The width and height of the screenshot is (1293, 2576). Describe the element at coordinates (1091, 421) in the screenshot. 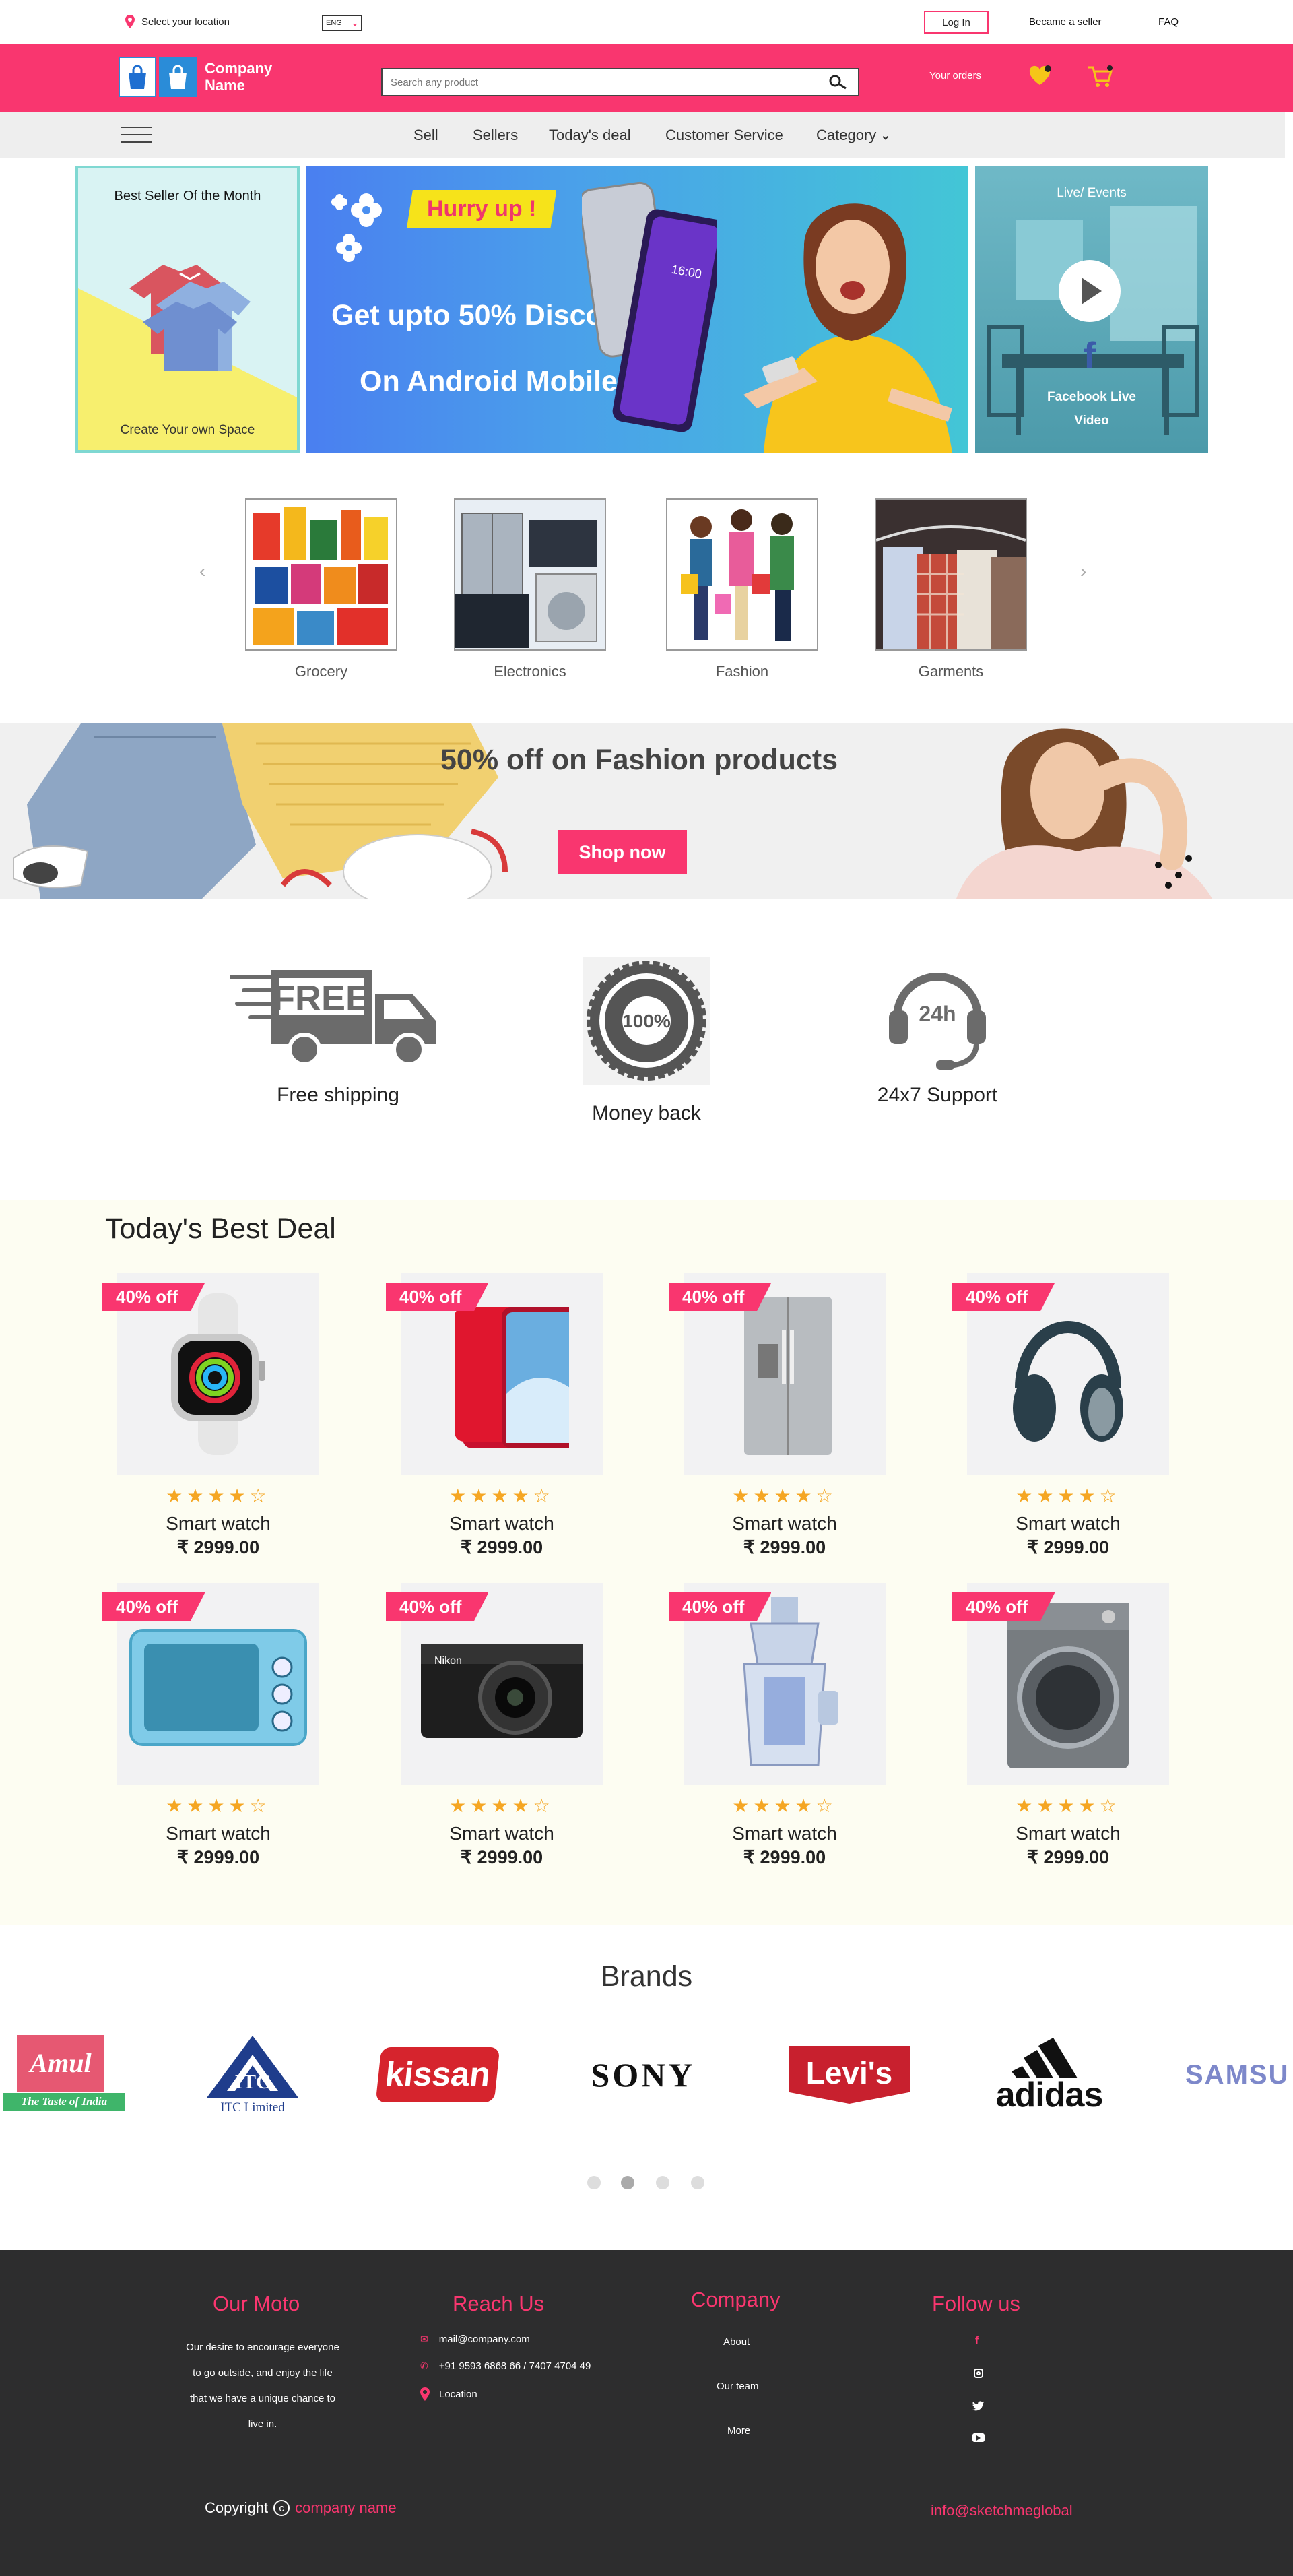

I see `live-caption-line2: Video` at that location.